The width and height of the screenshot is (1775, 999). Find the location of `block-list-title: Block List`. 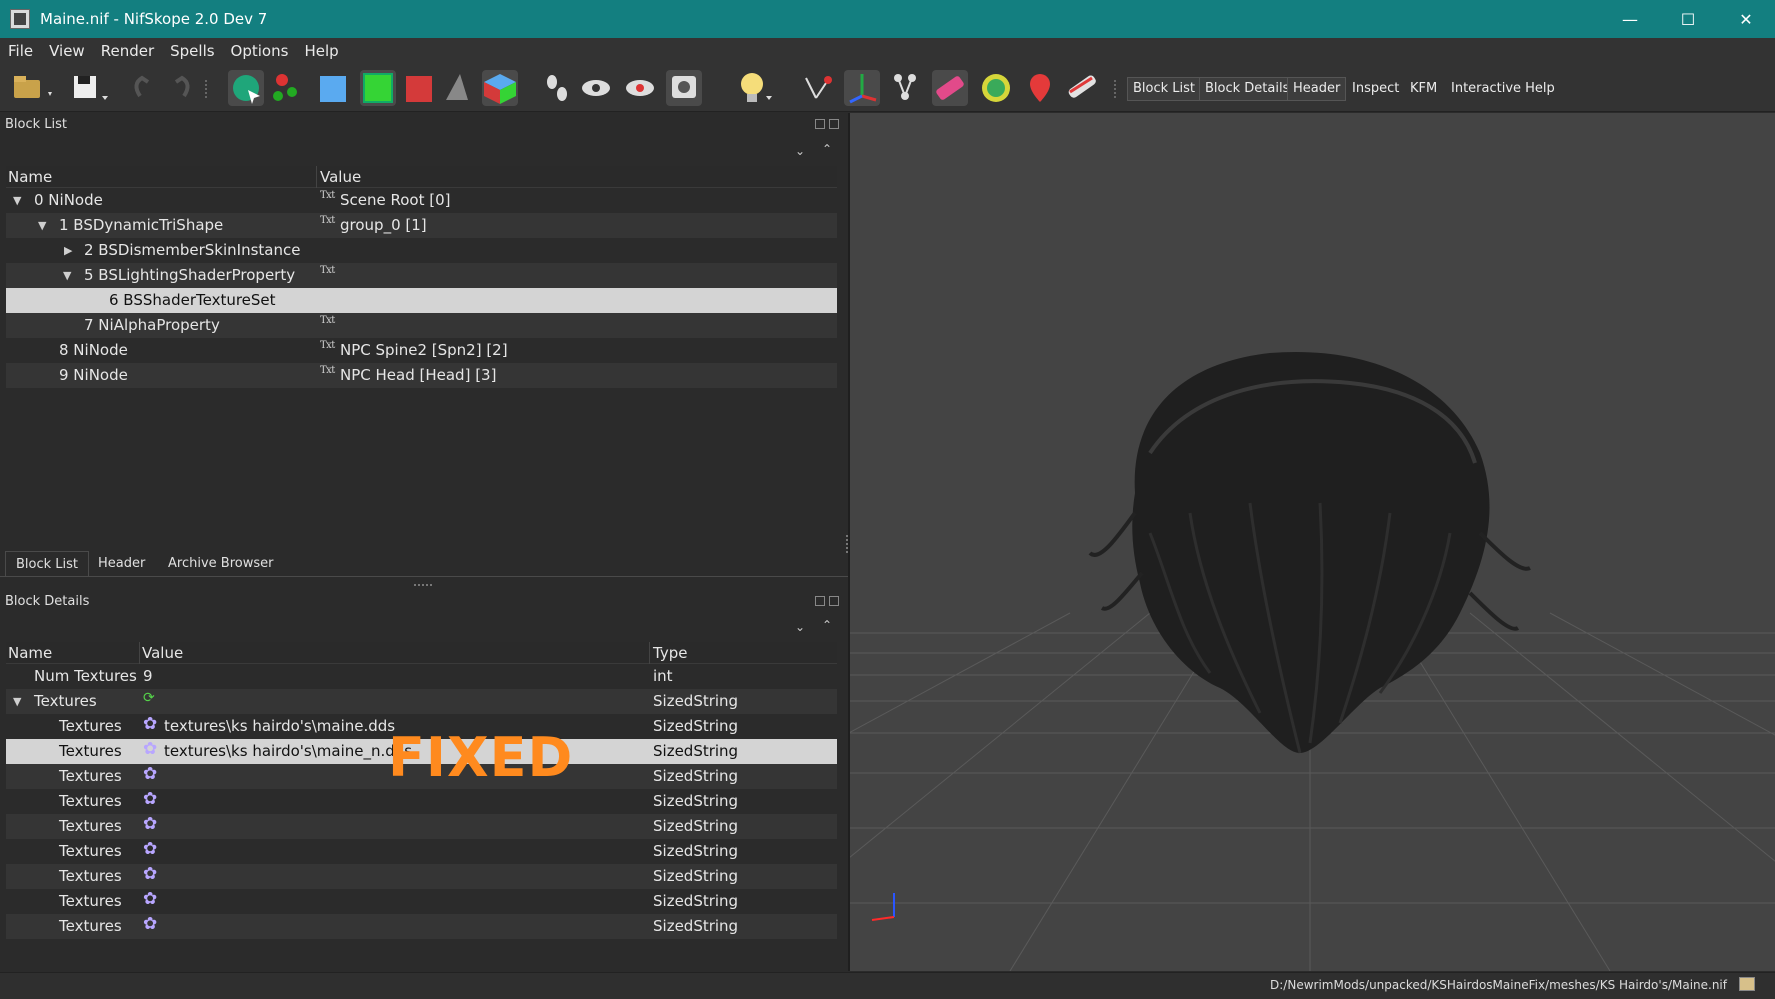

block-list-title: Block List is located at coordinates (36, 124).